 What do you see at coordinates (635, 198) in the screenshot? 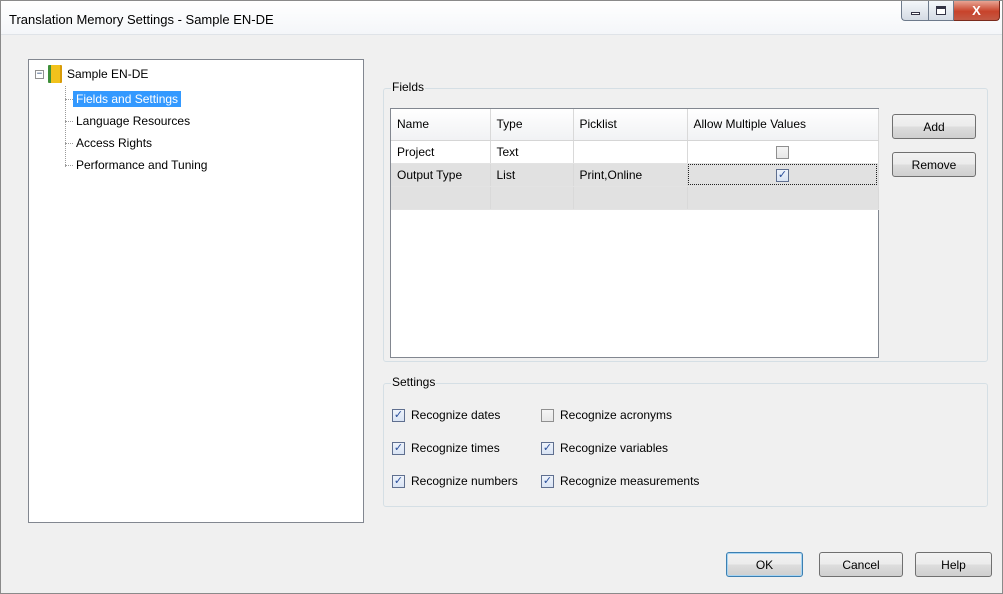
I see `new-row` at bounding box center [635, 198].